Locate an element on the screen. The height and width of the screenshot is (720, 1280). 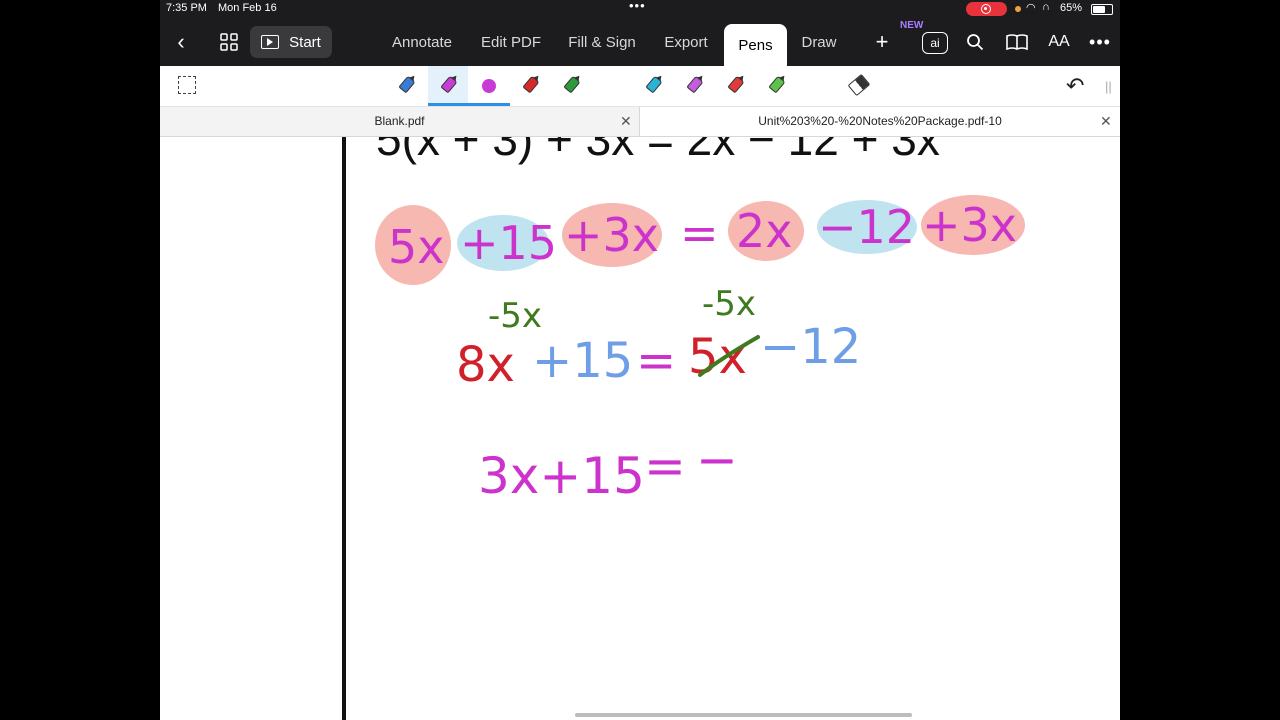
ai-assistant-button: ai is located at coordinates (935, 43).